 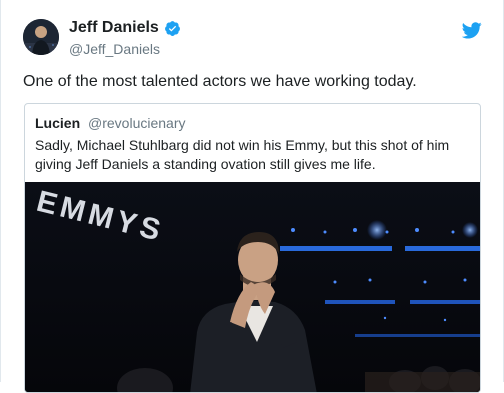 I want to click on author-handle: @Jeff_Daniels, so click(x=114, y=49).